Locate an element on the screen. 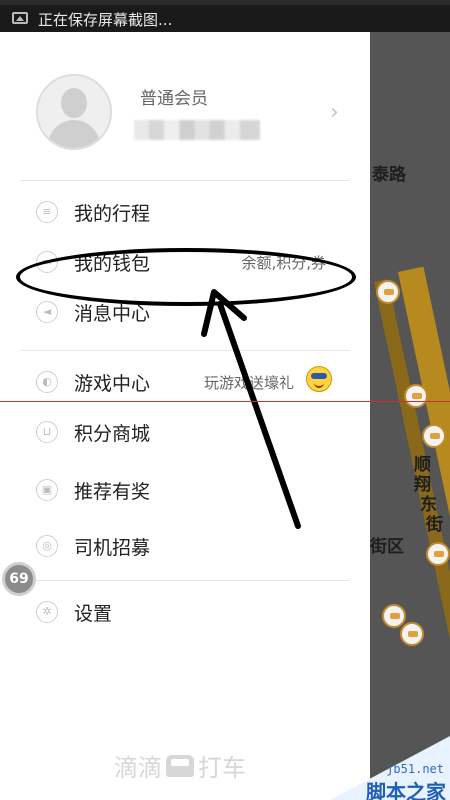 Image resolution: width=450 pixels, height=800 pixels. steering-wheel-icon: ◎ is located at coordinates (47, 546).